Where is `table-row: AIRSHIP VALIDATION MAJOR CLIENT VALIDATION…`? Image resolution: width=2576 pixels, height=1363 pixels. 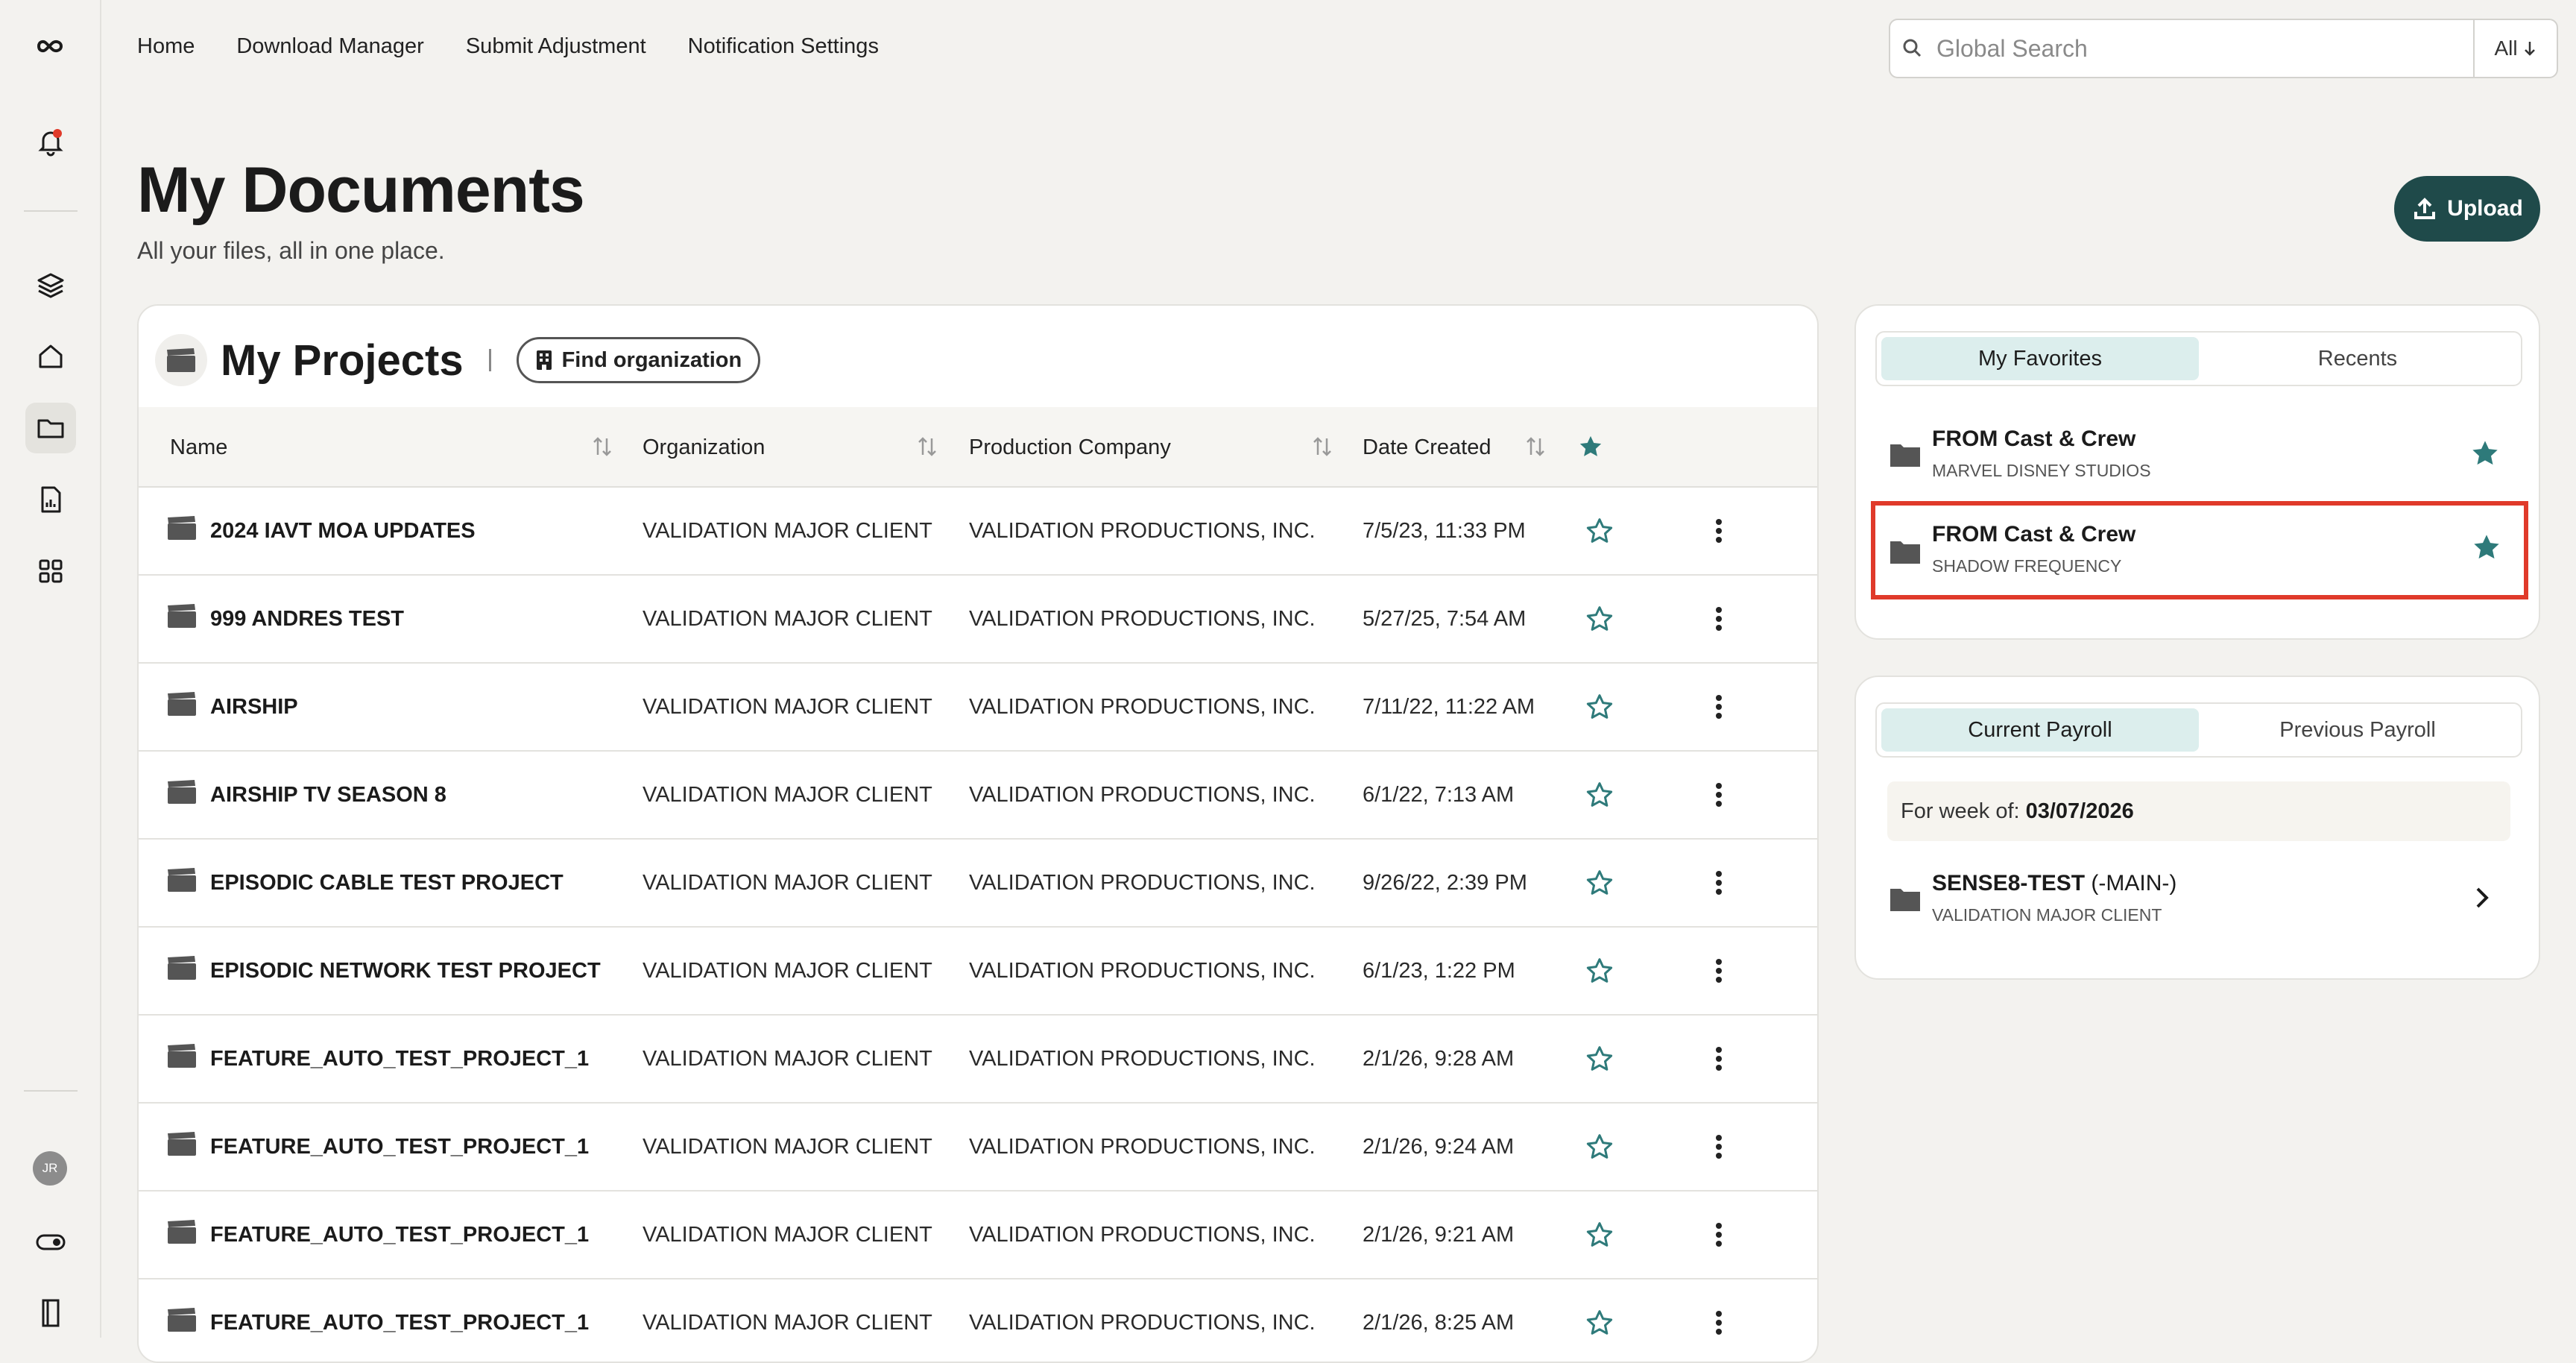
table-row: AIRSHIP VALIDATION MAJOR CLIENT VALIDATION… is located at coordinates (978, 708).